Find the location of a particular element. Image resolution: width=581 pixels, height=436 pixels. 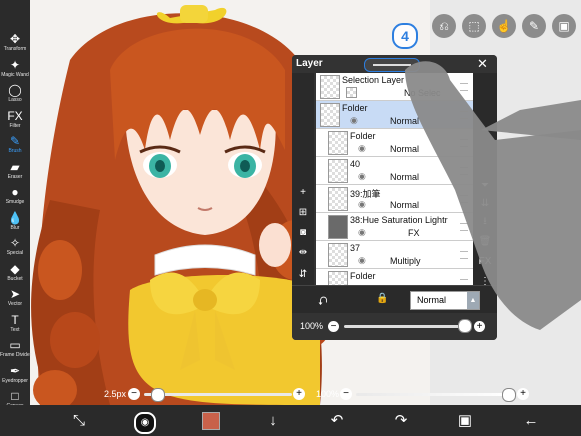

brush-opacity-increase-button: + is located at coordinates (523, 394).